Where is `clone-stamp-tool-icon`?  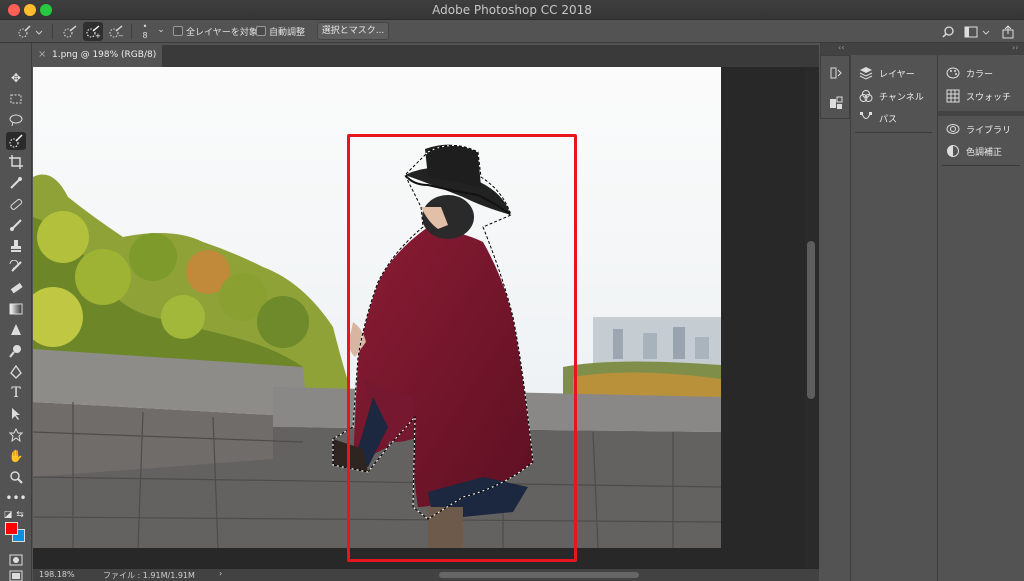 clone-stamp-tool-icon is located at coordinates (16, 246).